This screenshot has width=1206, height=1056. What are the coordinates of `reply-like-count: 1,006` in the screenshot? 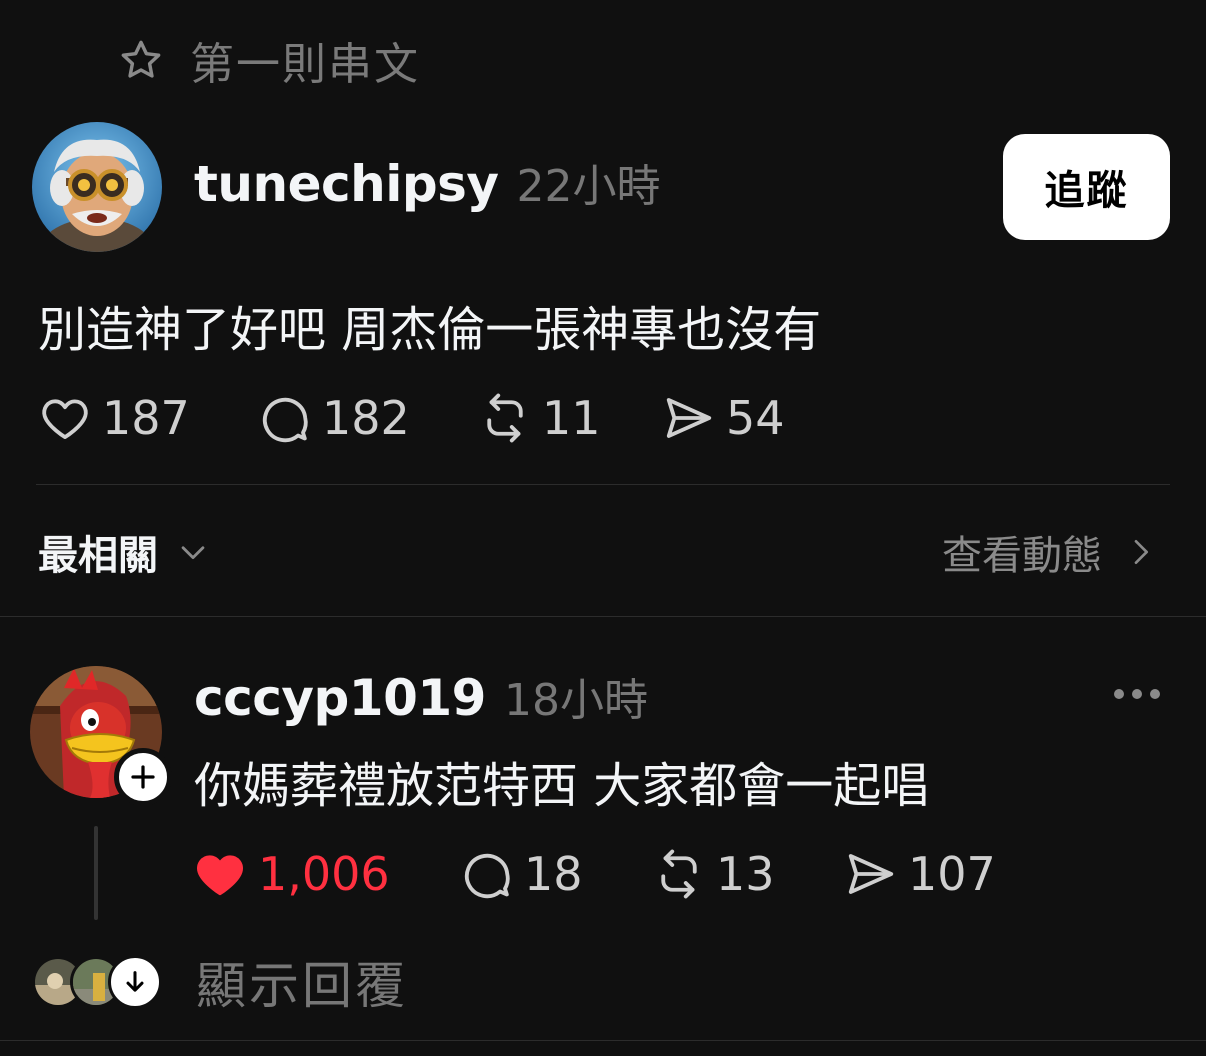 It's located at (324, 874).